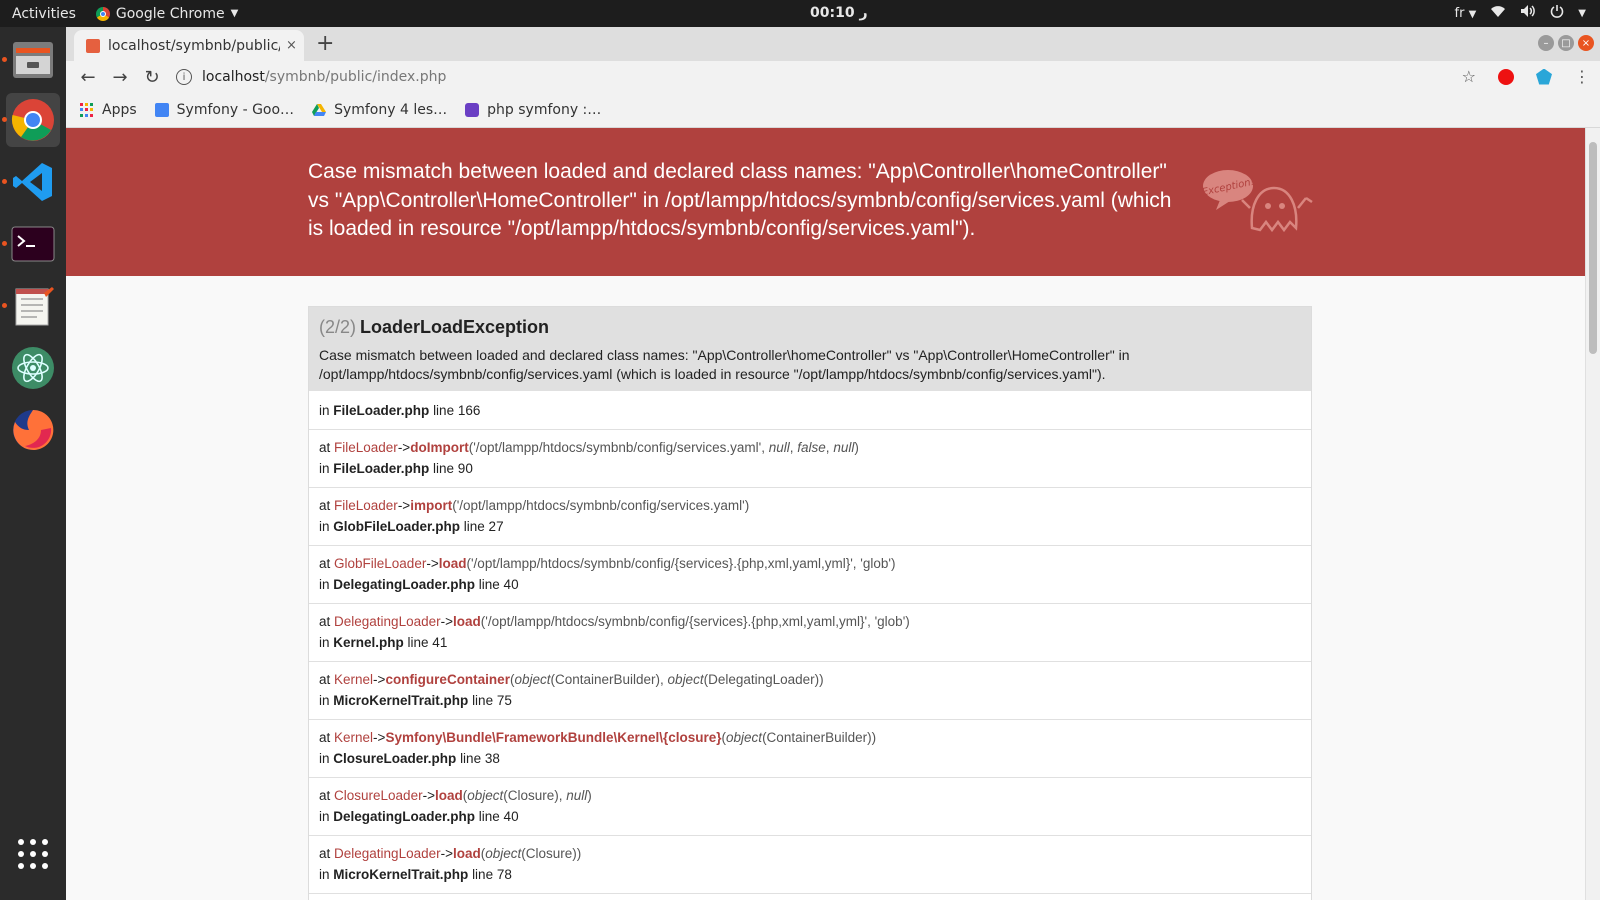  I want to click on atom-icon, so click(33, 368).